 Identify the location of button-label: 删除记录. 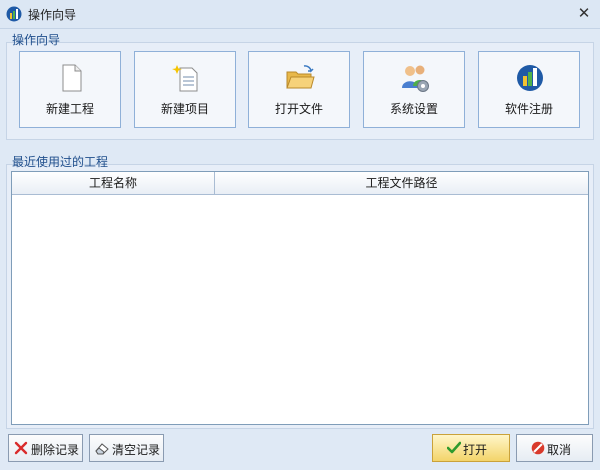
(55, 450).